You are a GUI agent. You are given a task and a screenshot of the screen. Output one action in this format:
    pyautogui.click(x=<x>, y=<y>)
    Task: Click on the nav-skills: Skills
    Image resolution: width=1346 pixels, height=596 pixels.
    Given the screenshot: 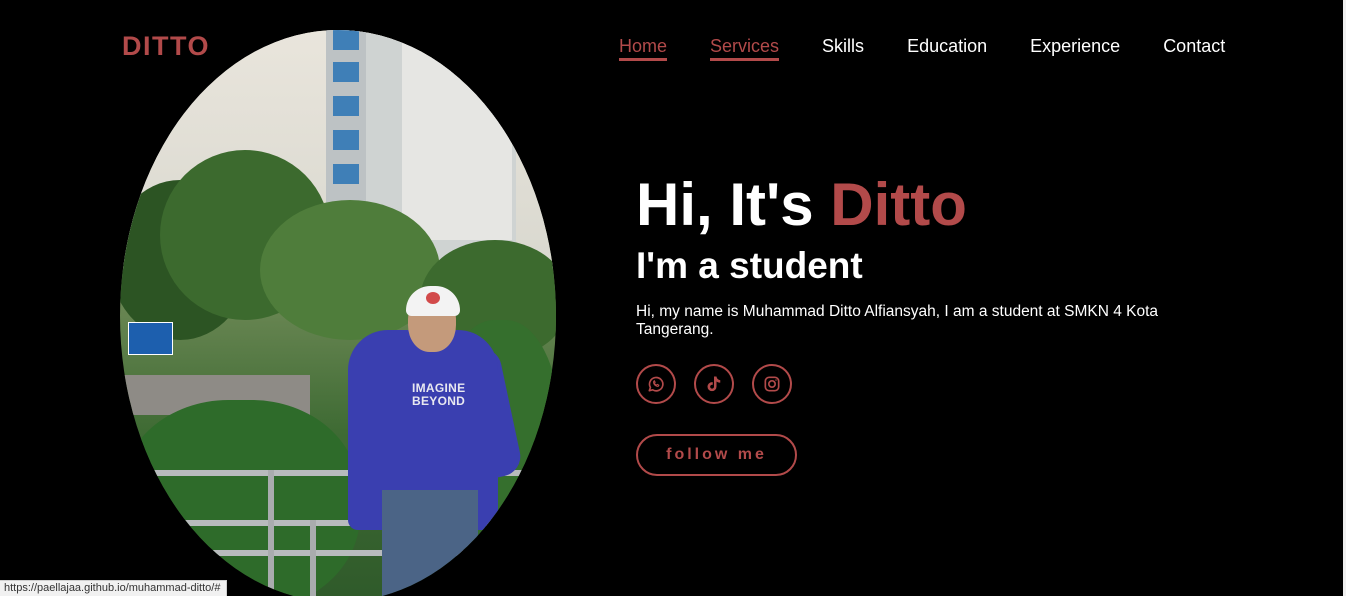 What is the action you would take?
    pyautogui.click(x=843, y=48)
    